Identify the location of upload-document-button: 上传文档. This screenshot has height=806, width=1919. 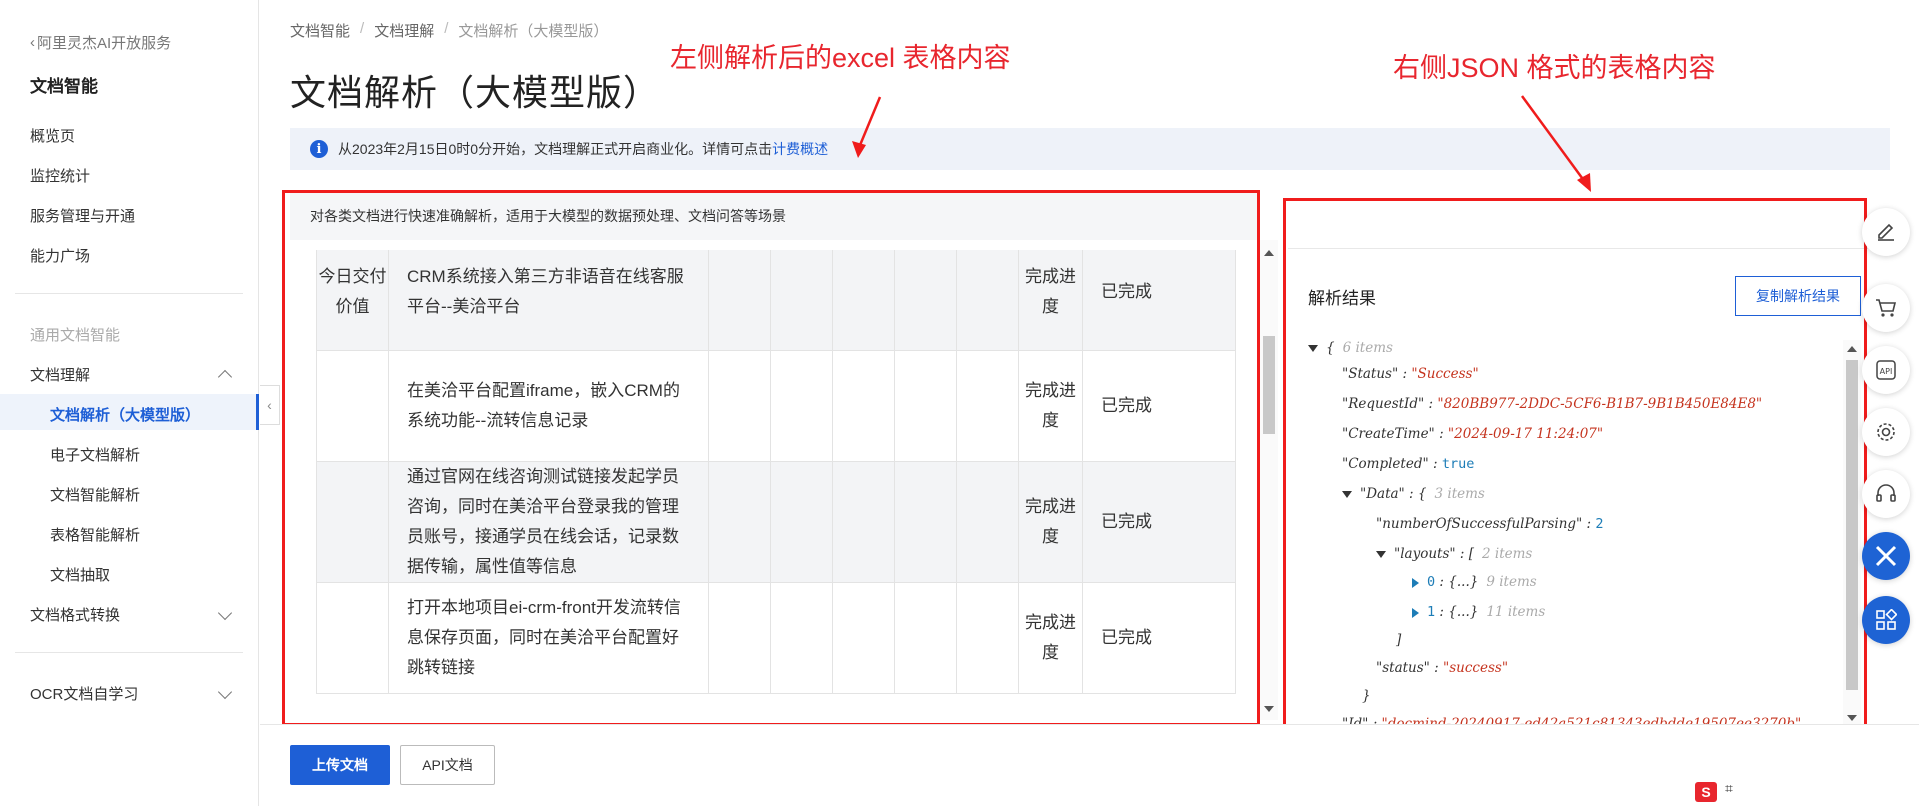
(340, 765).